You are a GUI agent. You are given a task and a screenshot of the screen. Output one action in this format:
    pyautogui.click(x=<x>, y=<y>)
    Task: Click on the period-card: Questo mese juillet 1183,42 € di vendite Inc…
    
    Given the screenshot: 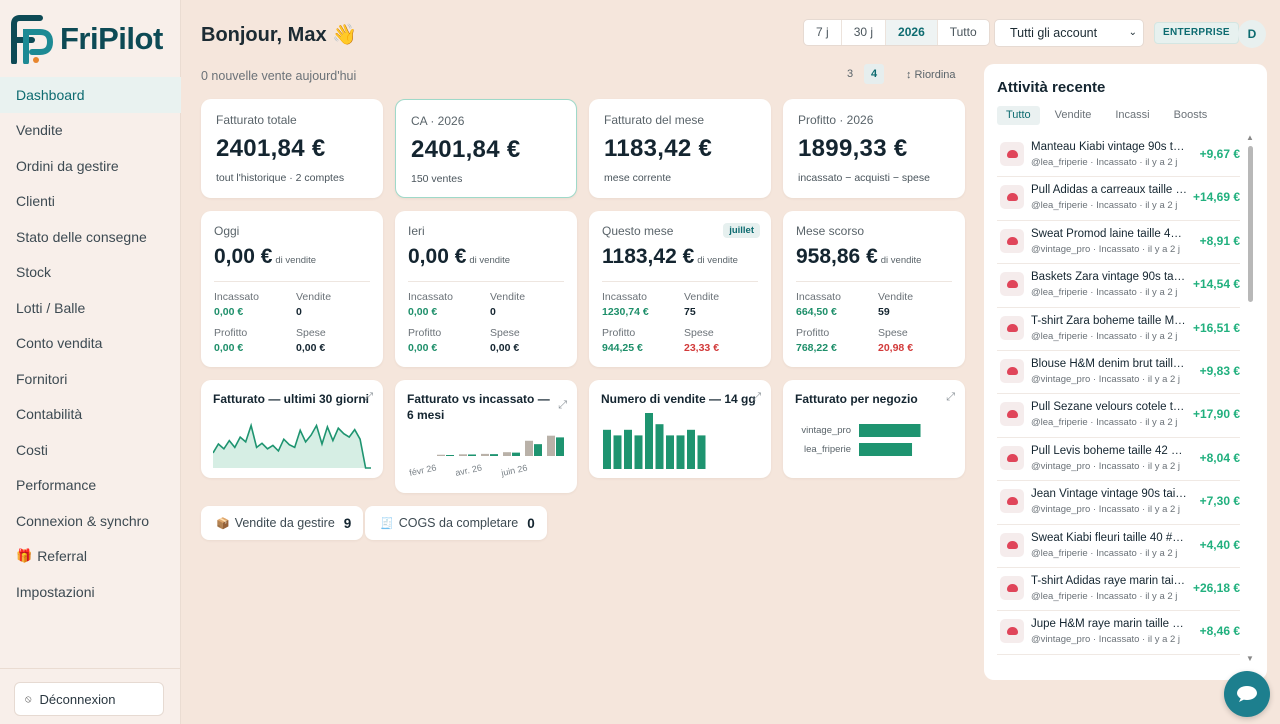 What is the action you would take?
    pyautogui.click(x=680, y=289)
    